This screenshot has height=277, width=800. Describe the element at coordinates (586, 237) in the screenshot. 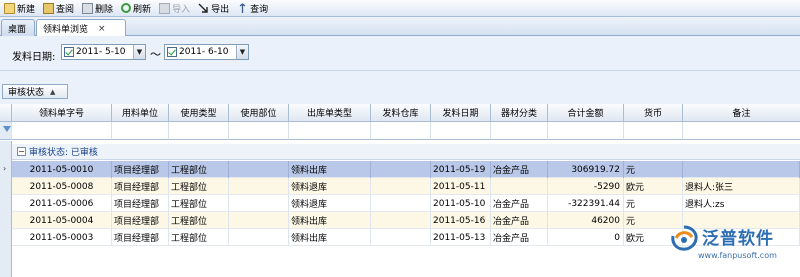

I see `cell-total-amount: 0` at that location.